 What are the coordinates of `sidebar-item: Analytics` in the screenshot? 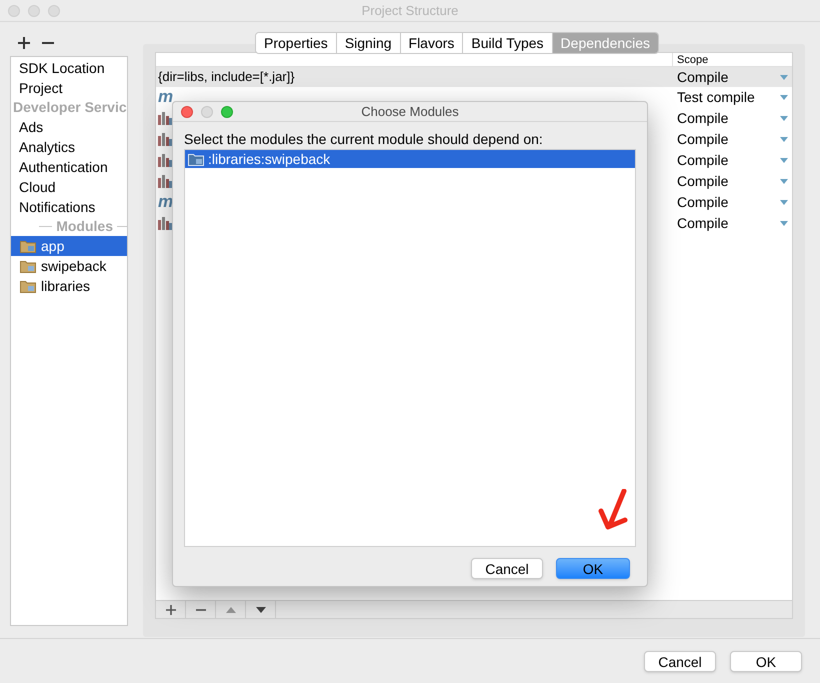 It's located at (69, 147).